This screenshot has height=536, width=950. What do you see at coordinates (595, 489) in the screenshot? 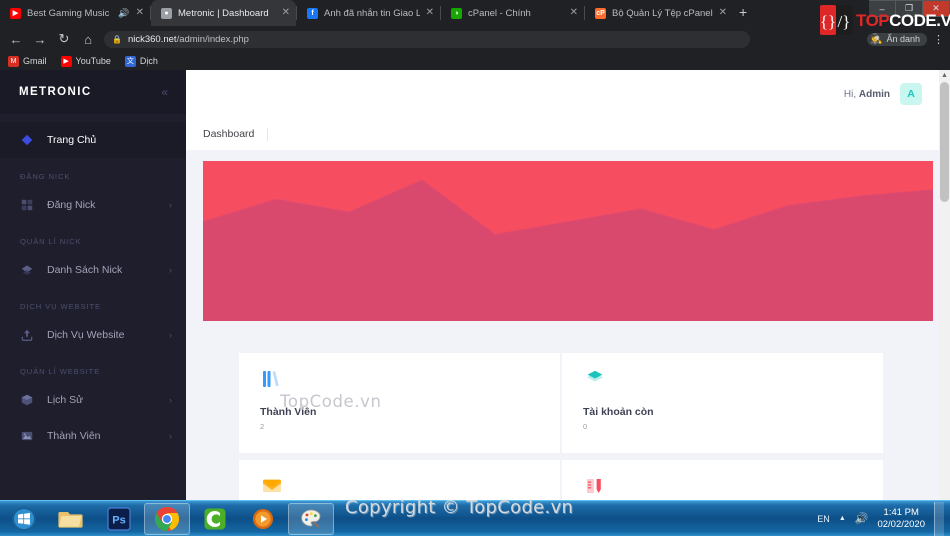
I see `ruler-pen-icon` at bounding box center [595, 489].